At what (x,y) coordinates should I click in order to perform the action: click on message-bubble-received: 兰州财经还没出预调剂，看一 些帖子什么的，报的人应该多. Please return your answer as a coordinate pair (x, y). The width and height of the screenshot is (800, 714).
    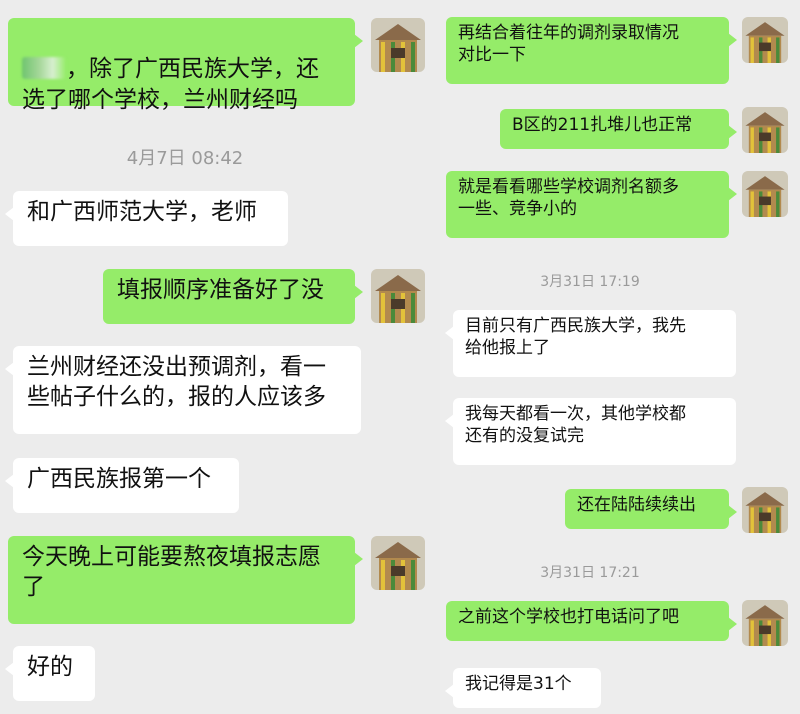
    Looking at the image, I should click on (183, 390).